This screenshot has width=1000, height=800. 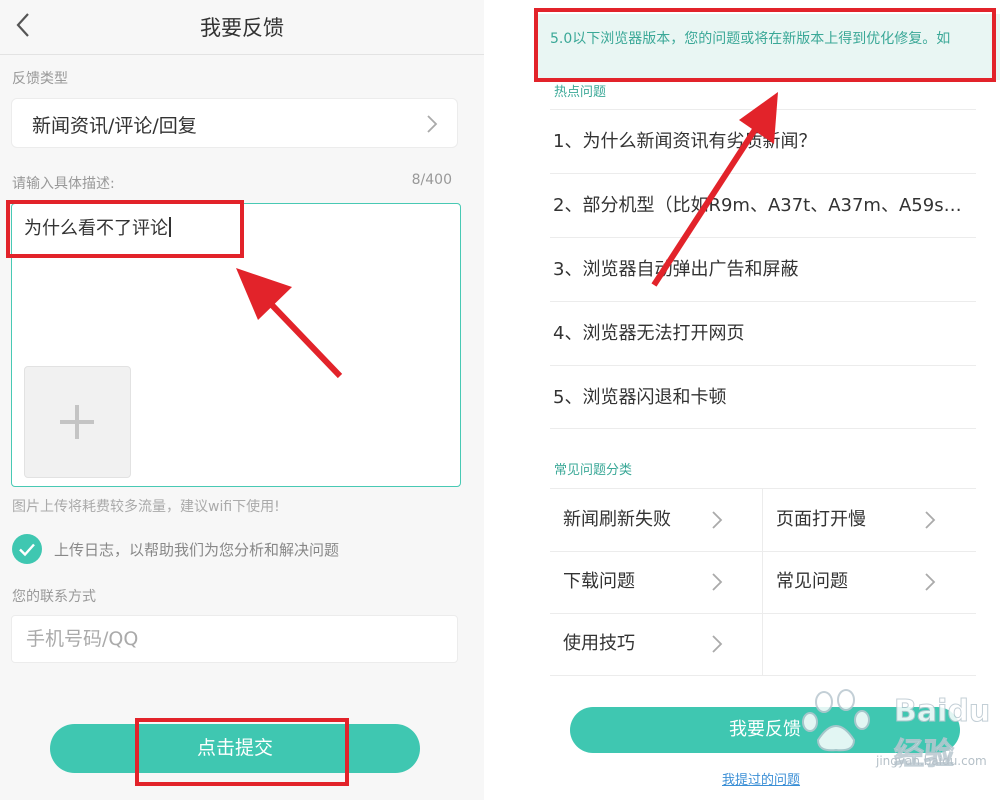 What do you see at coordinates (617, 519) in the screenshot?
I see `category-label: 新闻刷新失败` at bounding box center [617, 519].